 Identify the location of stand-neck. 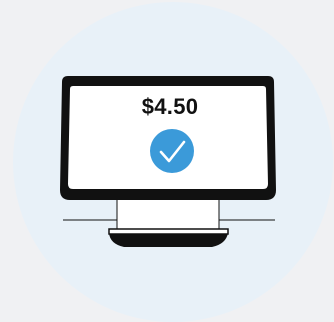
(168, 214).